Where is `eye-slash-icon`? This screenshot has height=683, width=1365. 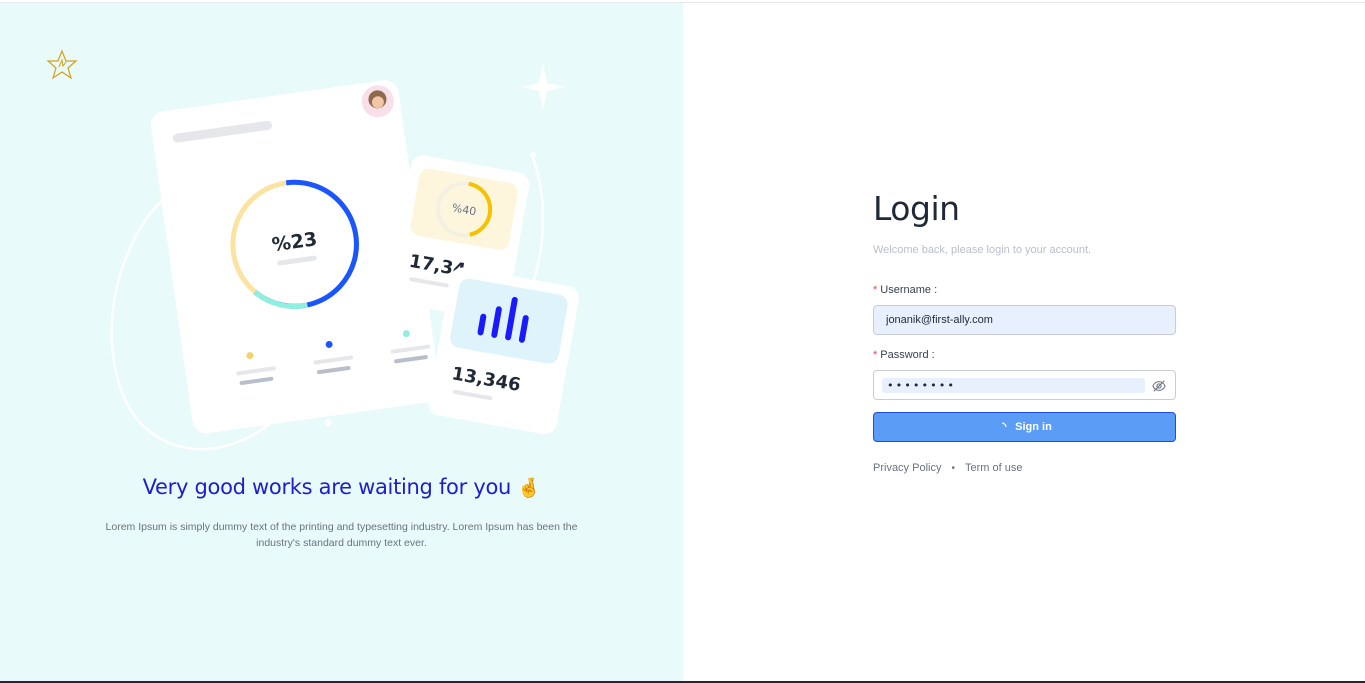
eye-slash-icon is located at coordinates (1159, 386).